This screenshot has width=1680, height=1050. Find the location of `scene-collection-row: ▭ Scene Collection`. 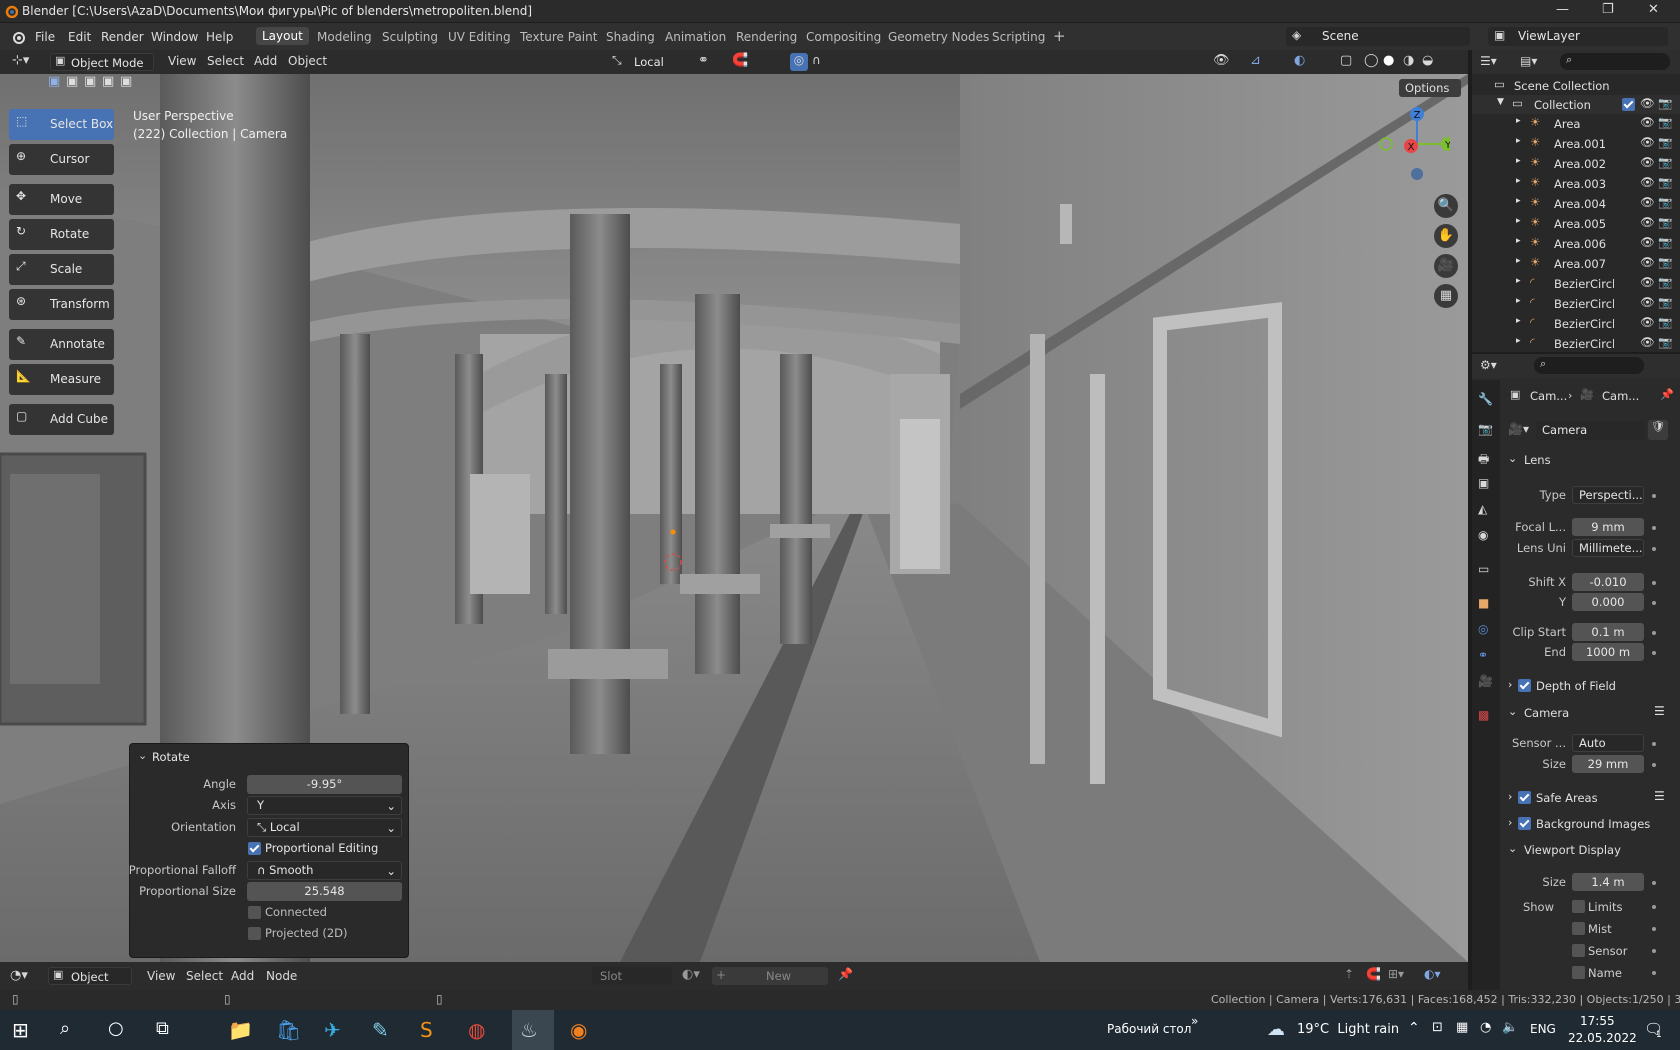

scene-collection-row: ▭ Scene Collection is located at coordinates (1576, 85).